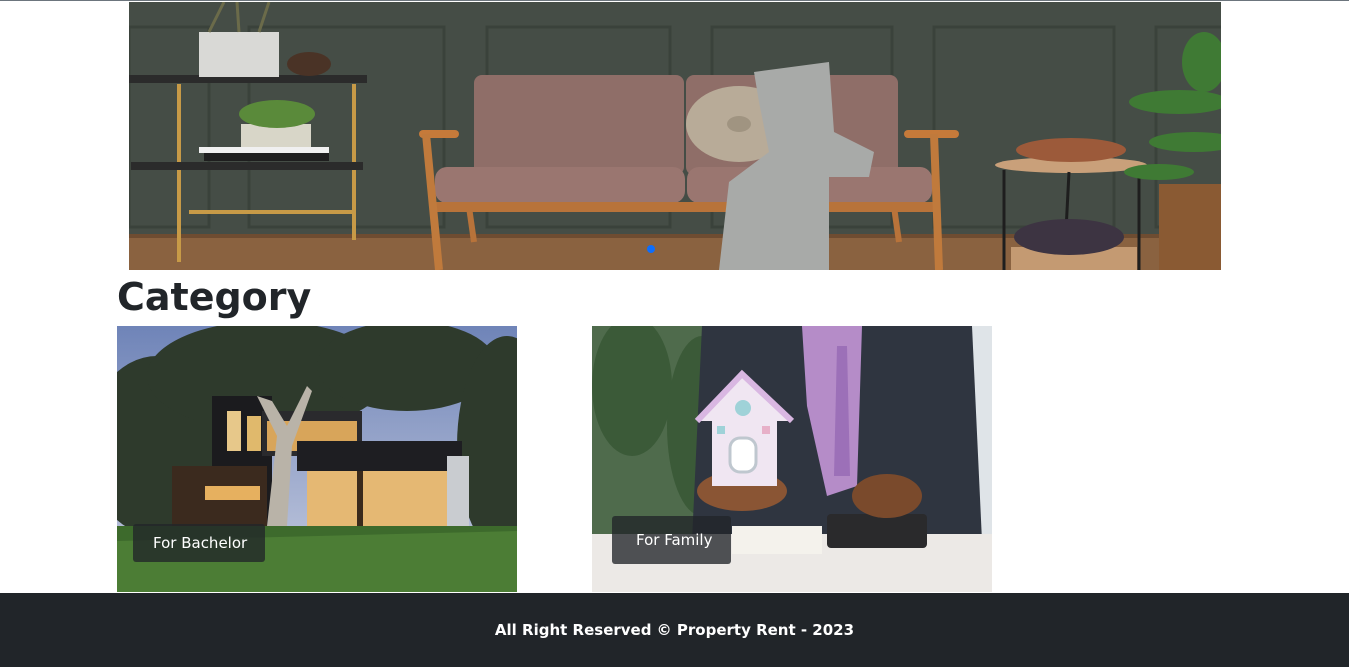 The image size is (1349, 667). I want to click on category-card-family: For Family, so click(792, 459).